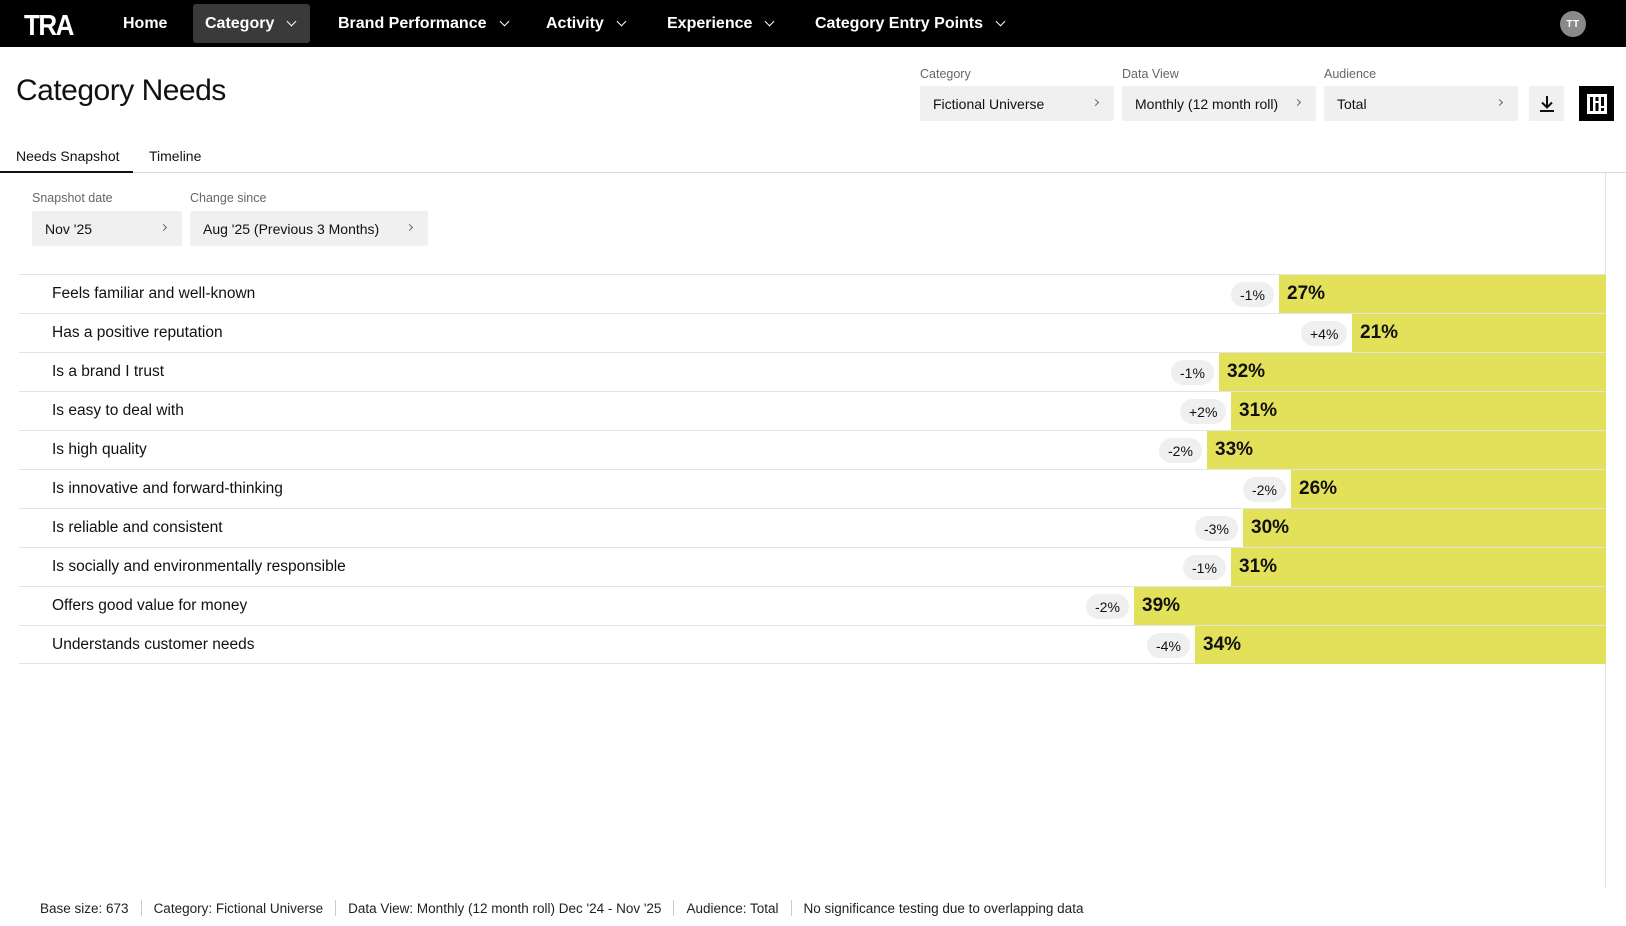 Image resolution: width=1626 pixels, height=926 pixels. What do you see at coordinates (175, 156) in the screenshot?
I see `tab-timeline: Timeline` at bounding box center [175, 156].